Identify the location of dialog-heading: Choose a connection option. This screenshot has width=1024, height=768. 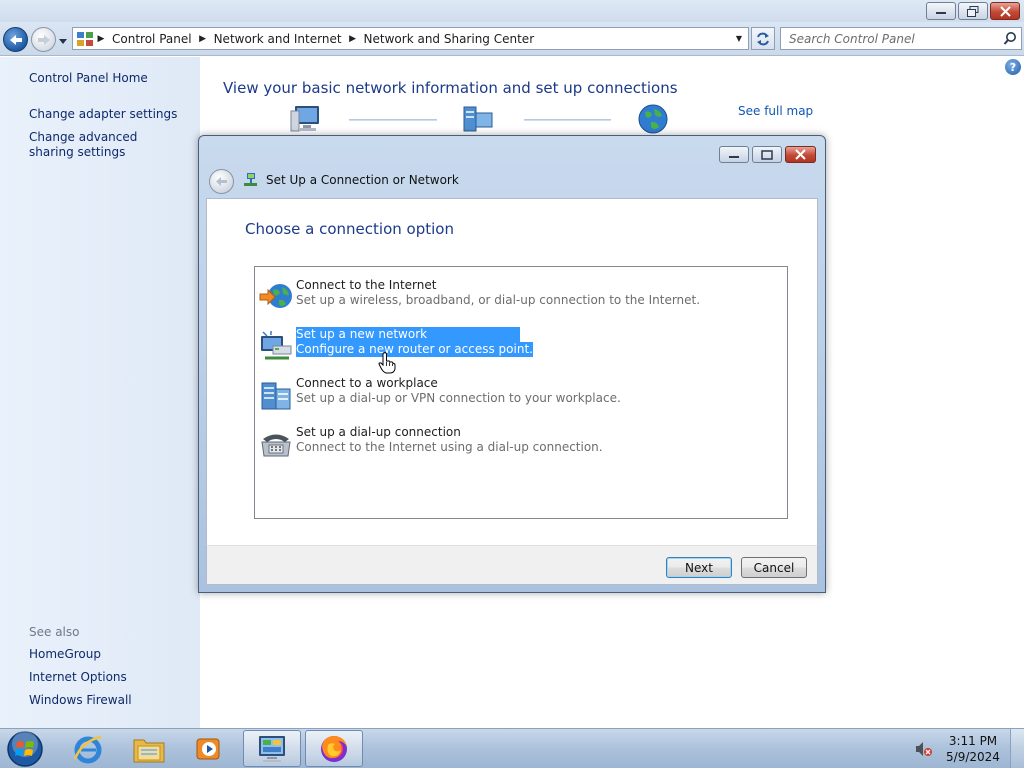
(349, 229).